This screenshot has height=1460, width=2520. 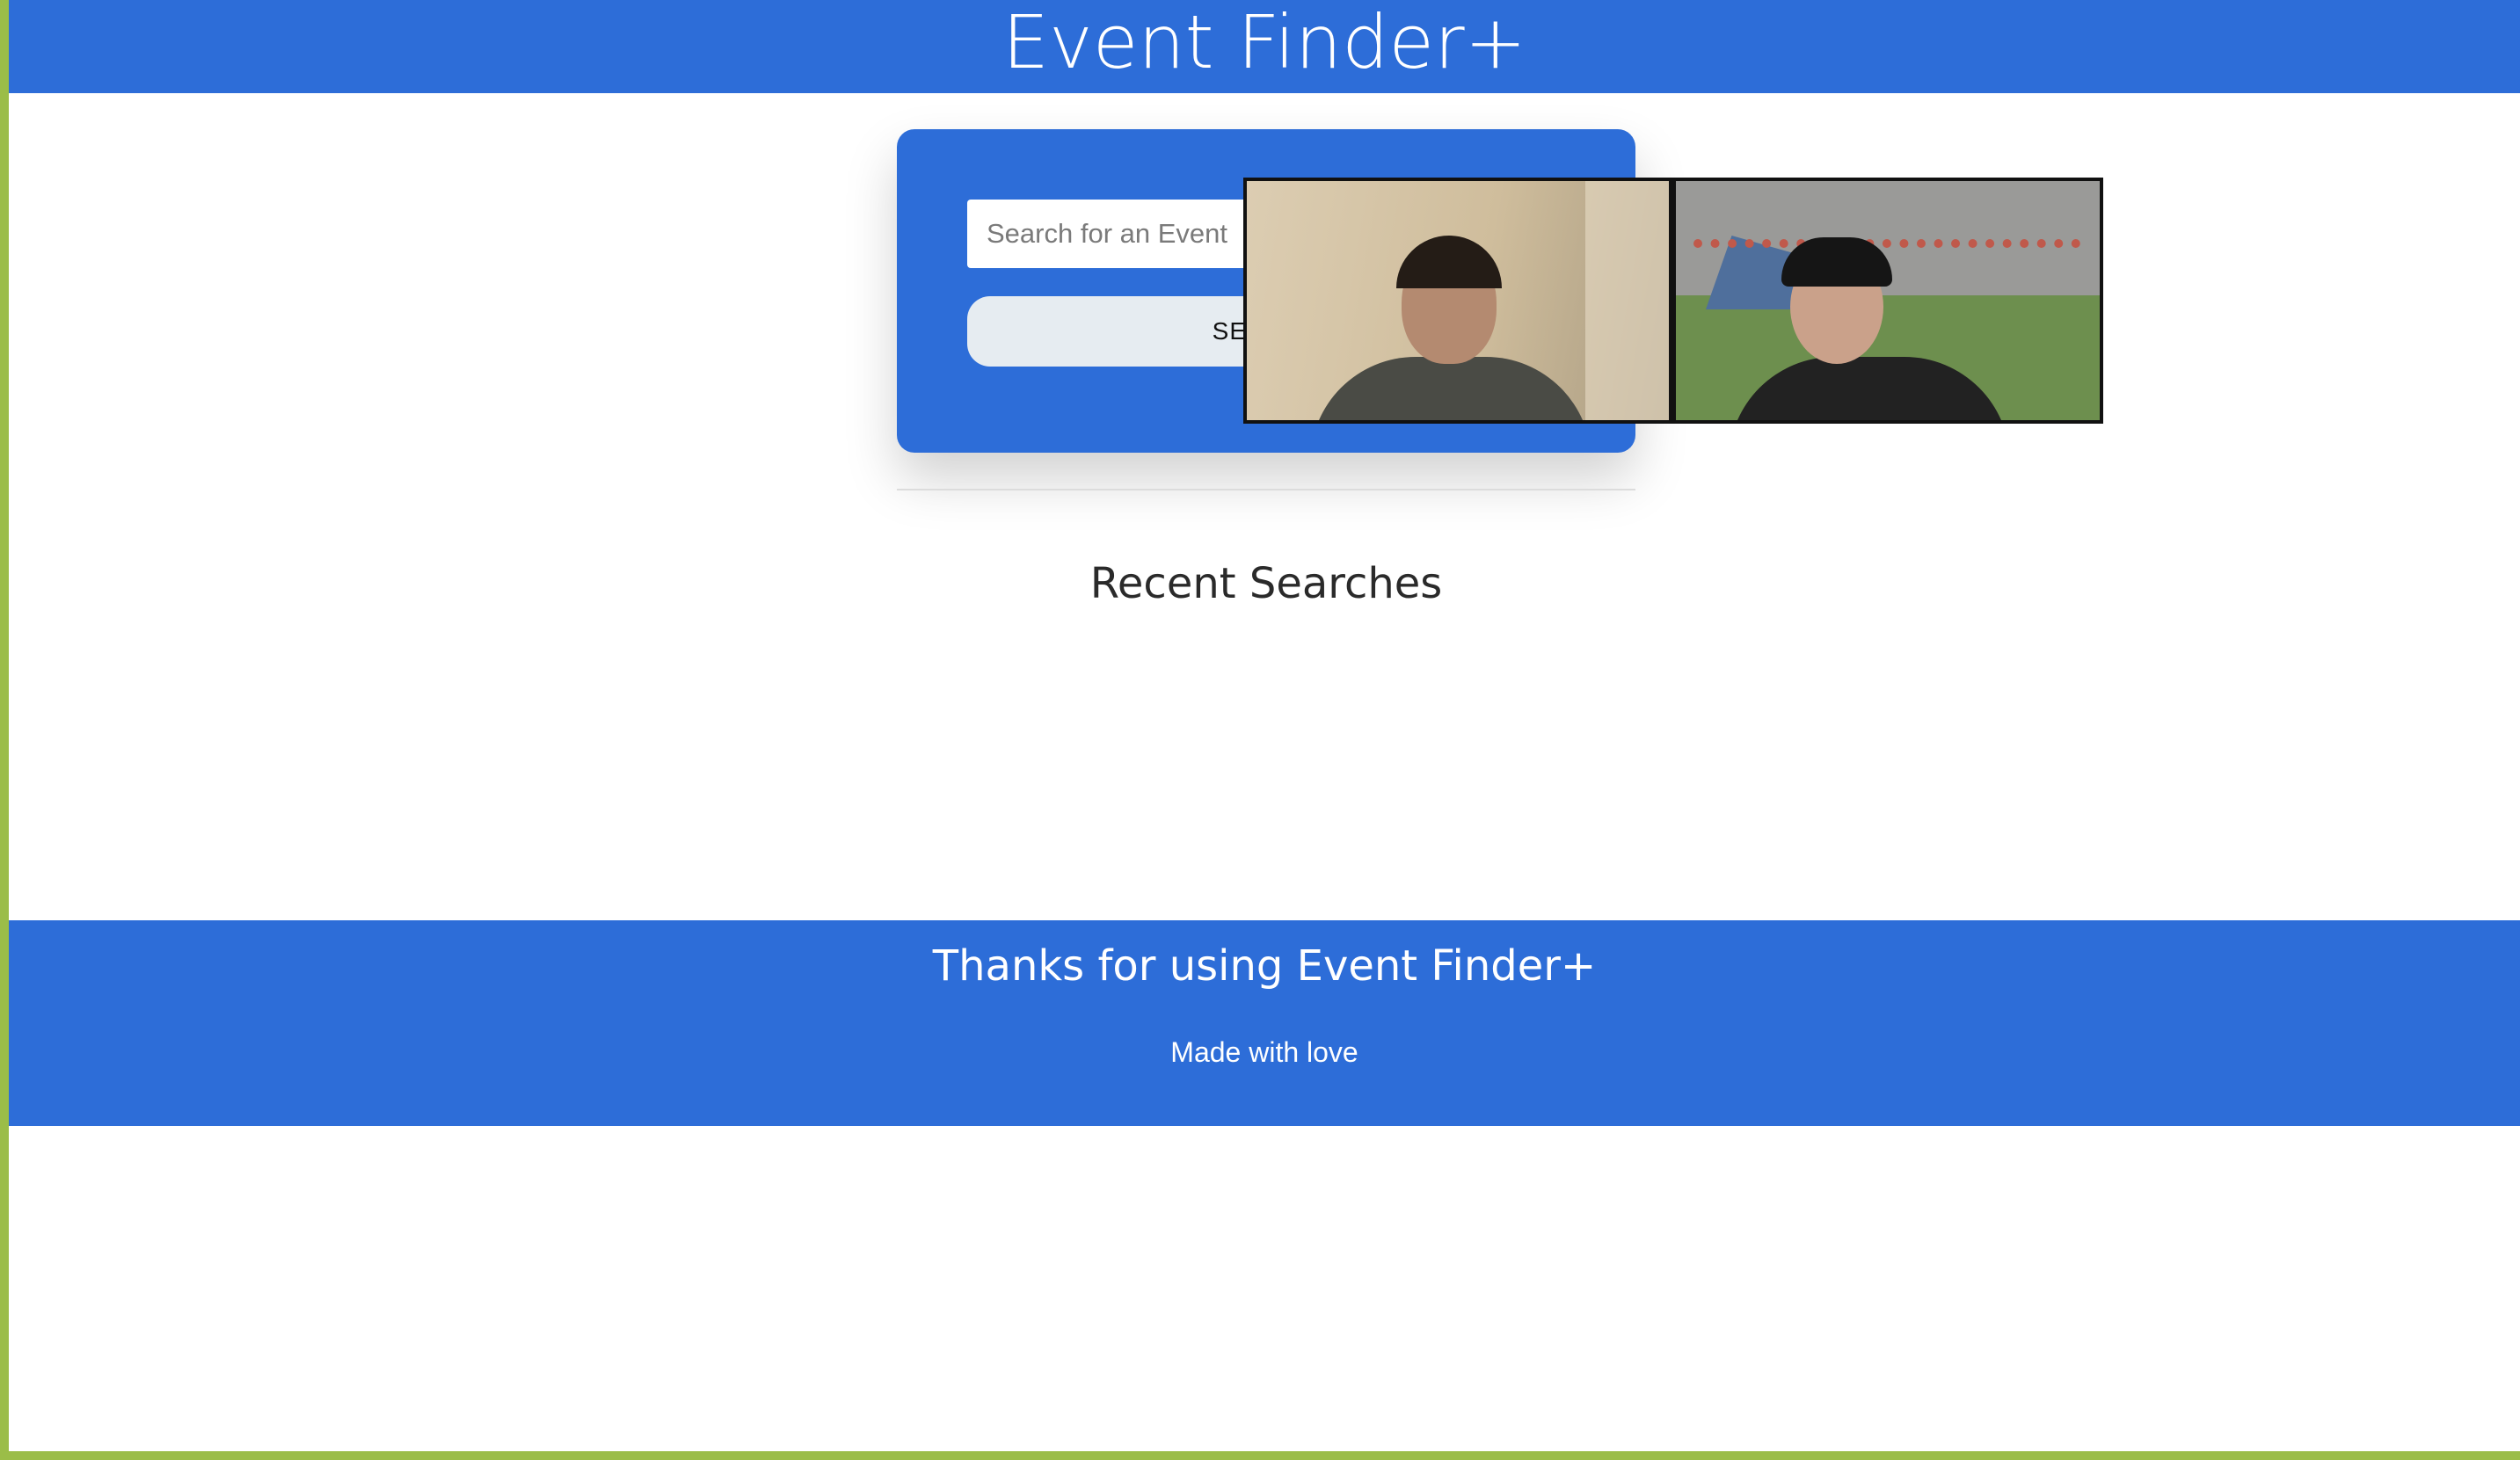 What do you see at coordinates (1264, 1052) in the screenshot?
I see `footer-subtitle: Made with love` at bounding box center [1264, 1052].